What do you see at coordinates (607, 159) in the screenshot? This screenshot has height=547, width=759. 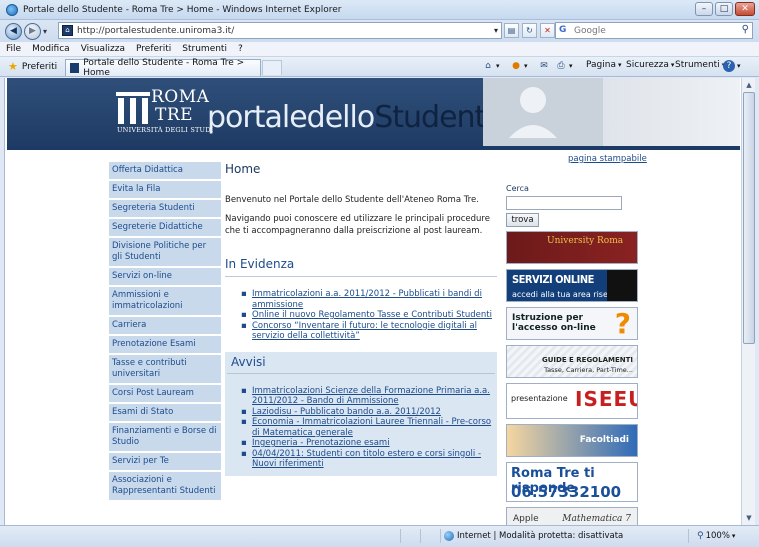 I see `printable-page-link: pagina stampabile` at bounding box center [607, 159].